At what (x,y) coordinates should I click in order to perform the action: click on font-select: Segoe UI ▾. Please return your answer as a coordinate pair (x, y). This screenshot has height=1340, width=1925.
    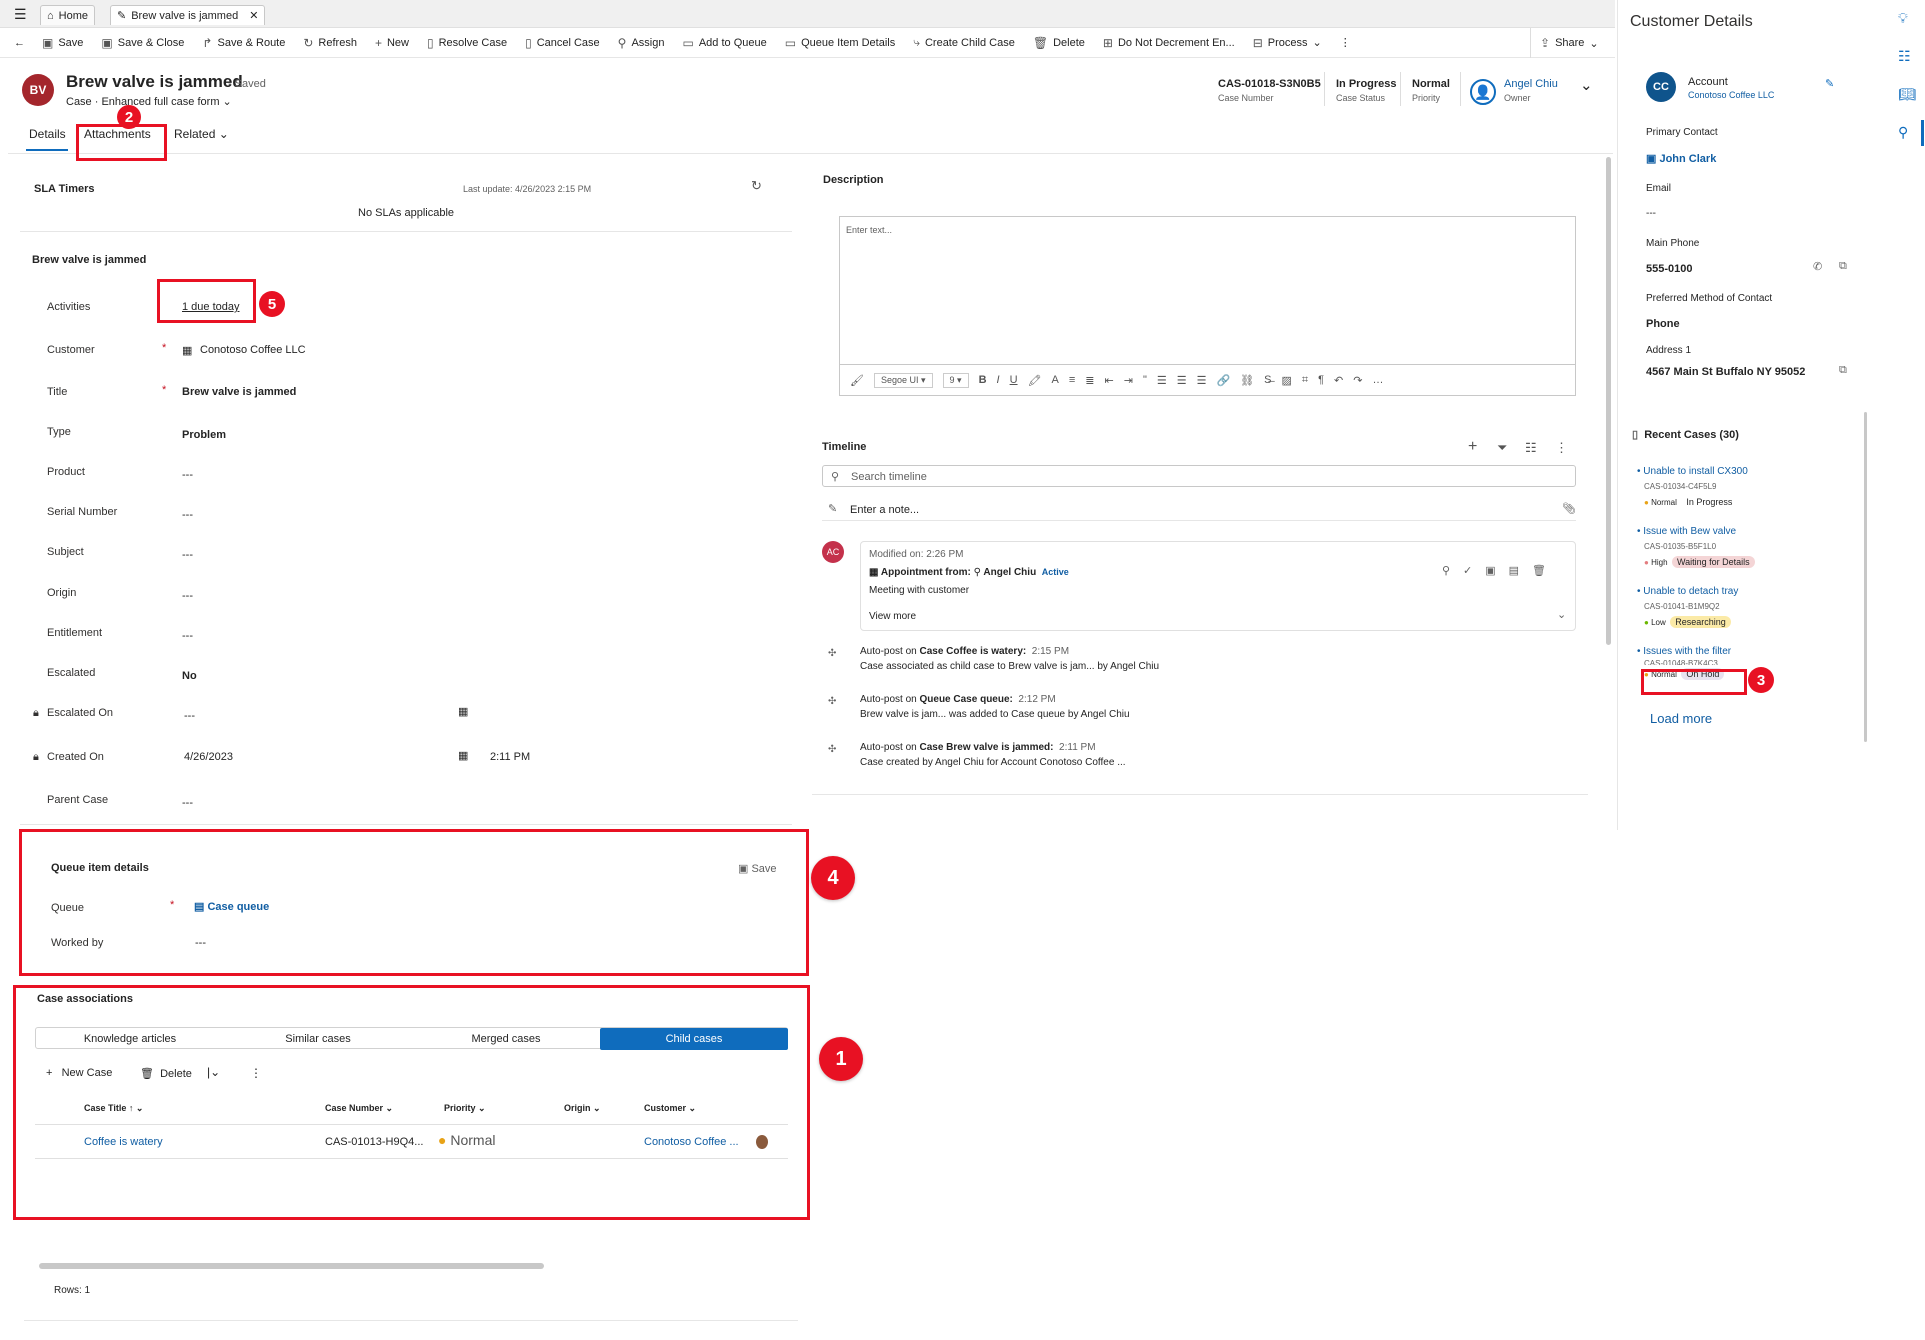
    Looking at the image, I should click on (903, 380).